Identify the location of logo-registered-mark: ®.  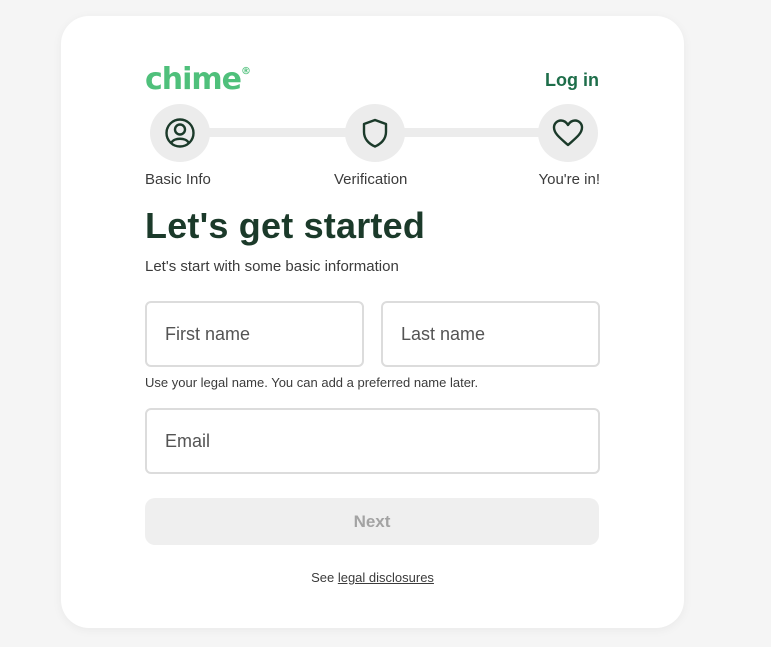
(246, 71).